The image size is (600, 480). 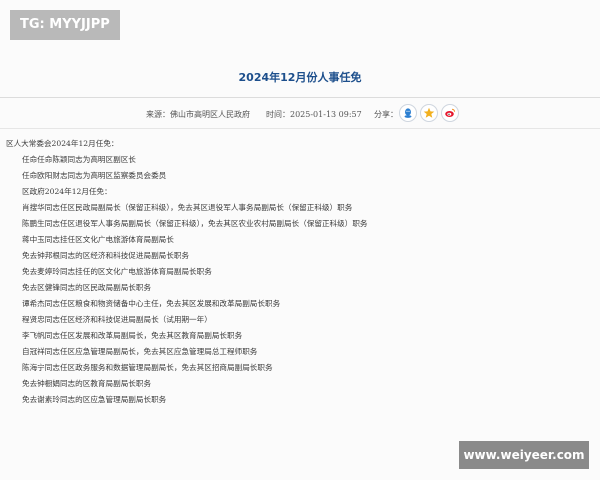 What do you see at coordinates (140, 351) in the screenshot?
I see `appointment-line: 自冠祥同志任区应急管理局副局长，免去其区应急管理局总工程师职务` at bounding box center [140, 351].